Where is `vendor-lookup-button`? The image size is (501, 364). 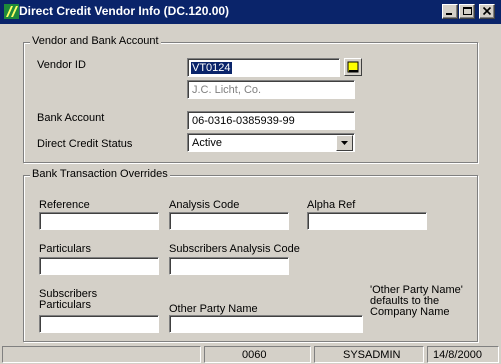 vendor-lookup-button is located at coordinates (353, 67).